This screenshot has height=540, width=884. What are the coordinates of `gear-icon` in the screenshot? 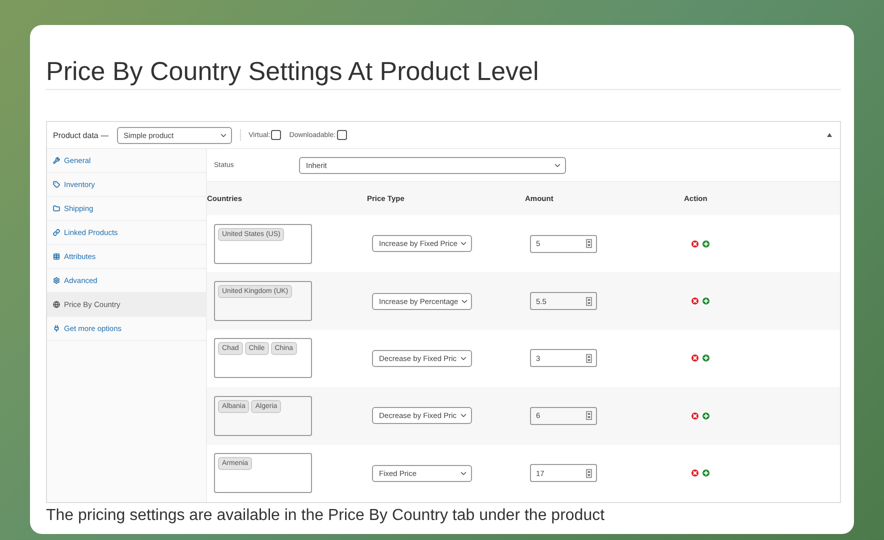 It's located at (56, 280).